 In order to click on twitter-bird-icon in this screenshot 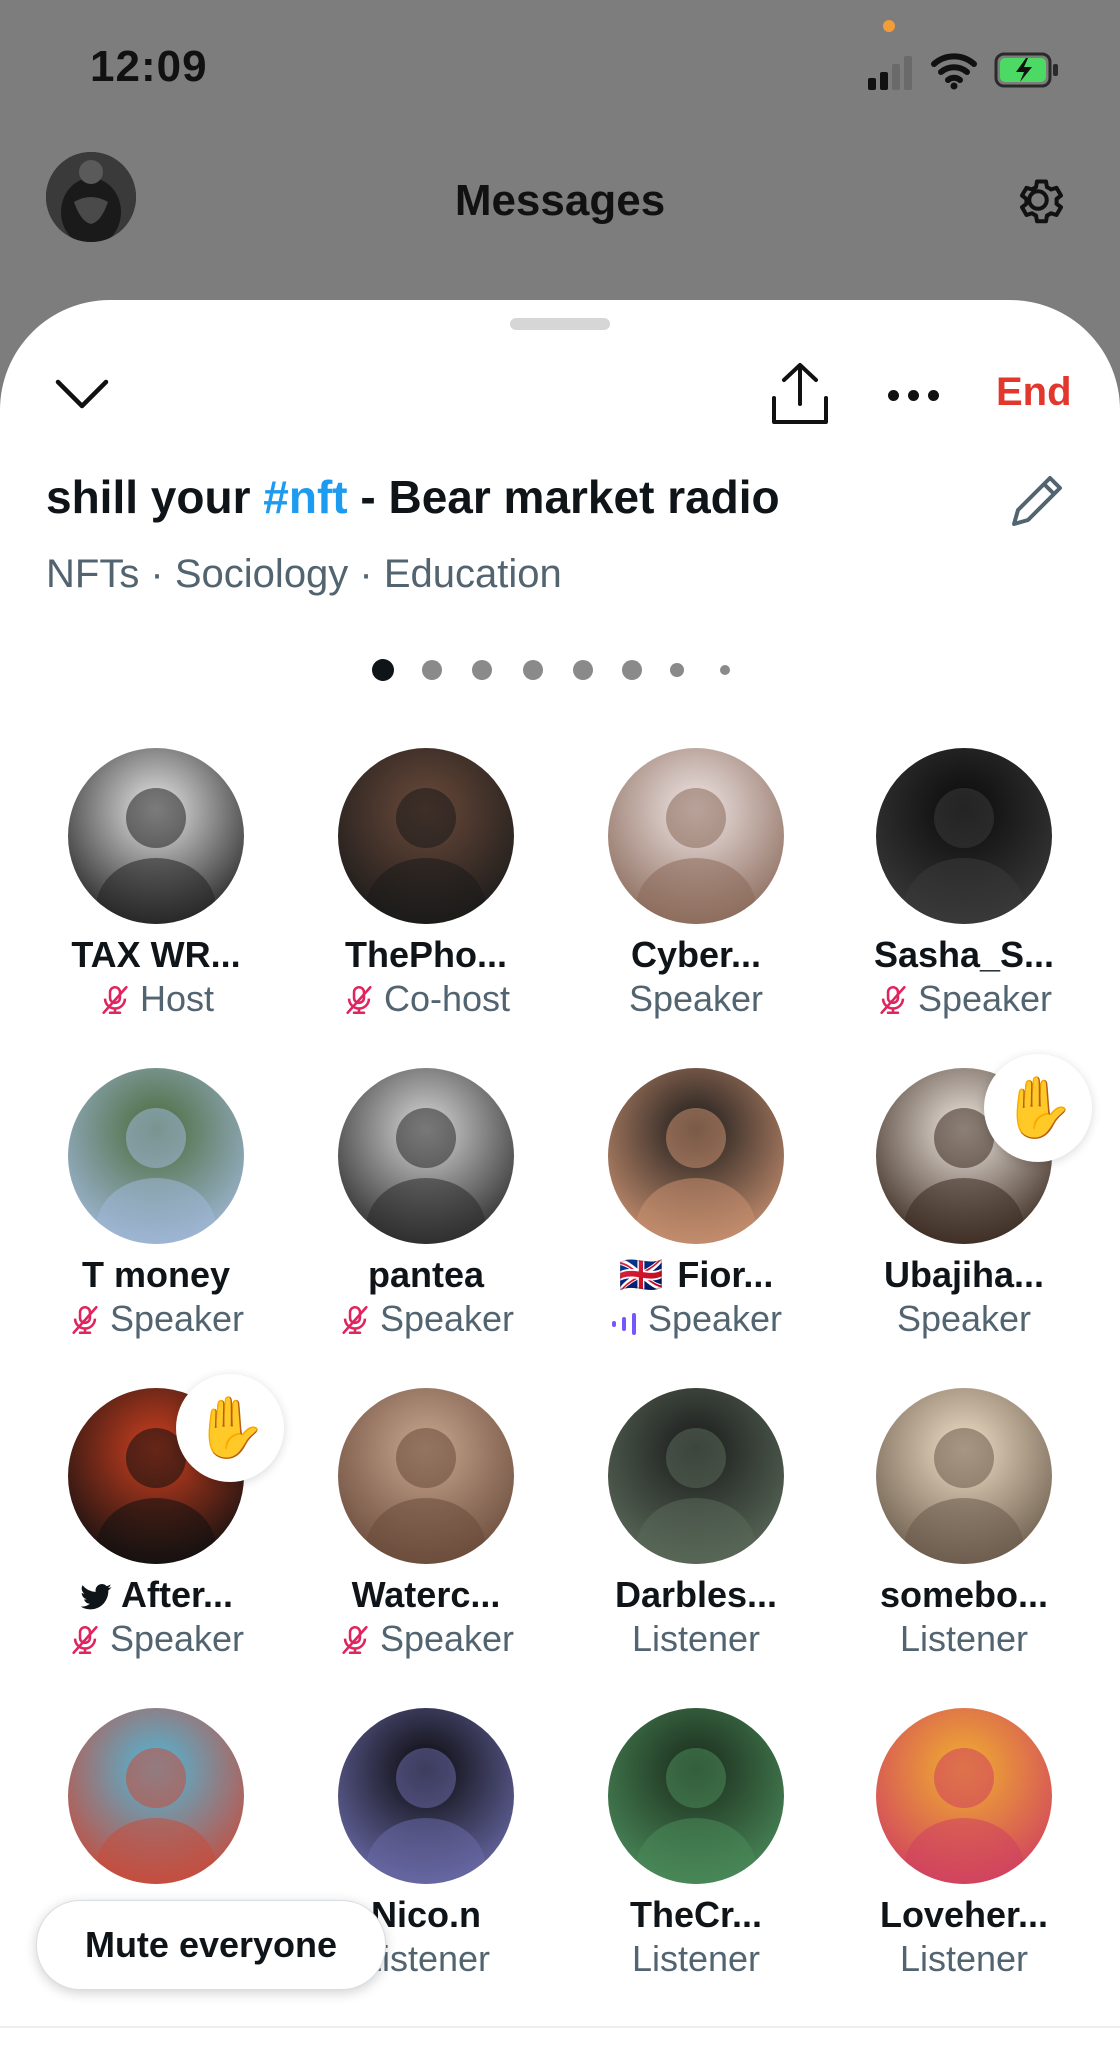, I will do `click(96, 1597)`.